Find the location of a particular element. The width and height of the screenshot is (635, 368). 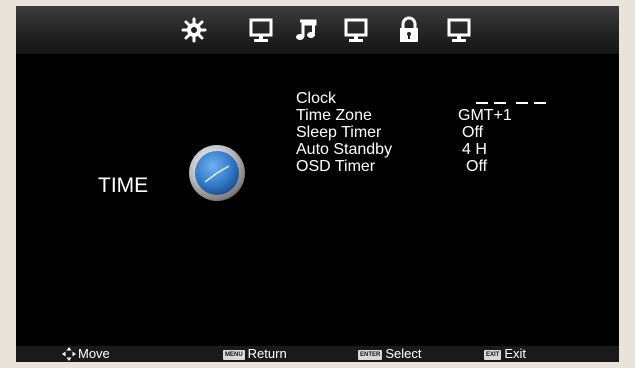

tab-sound is located at coordinates (306, 30).